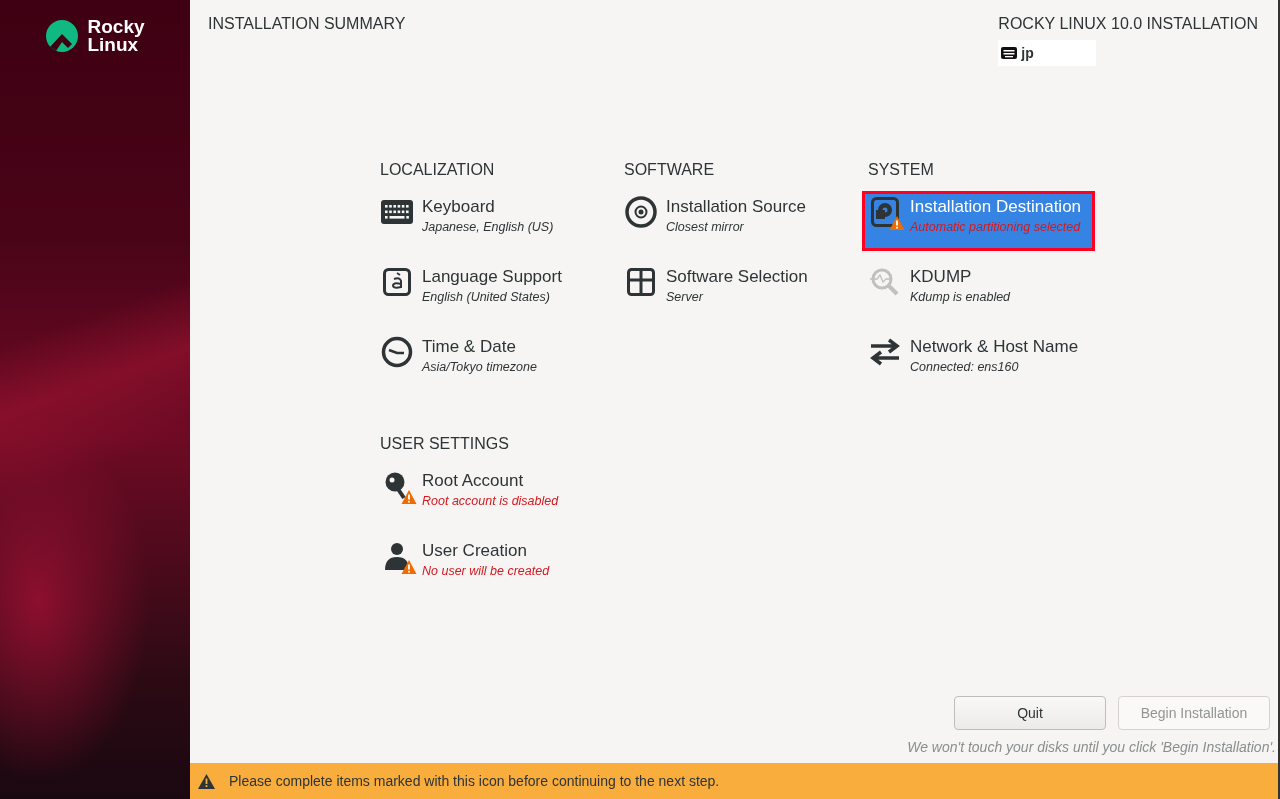 The height and width of the screenshot is (799, 1280). Describe the element at coordinates (397, 352) in the screenshot. I see `clock-icon` at that location.